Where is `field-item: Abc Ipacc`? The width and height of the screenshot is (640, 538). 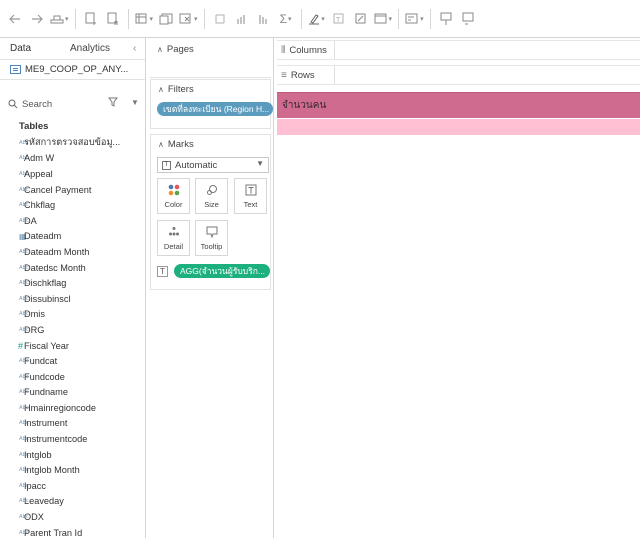
field-item: Abc Ipacc is located at coordinates (73, 486).